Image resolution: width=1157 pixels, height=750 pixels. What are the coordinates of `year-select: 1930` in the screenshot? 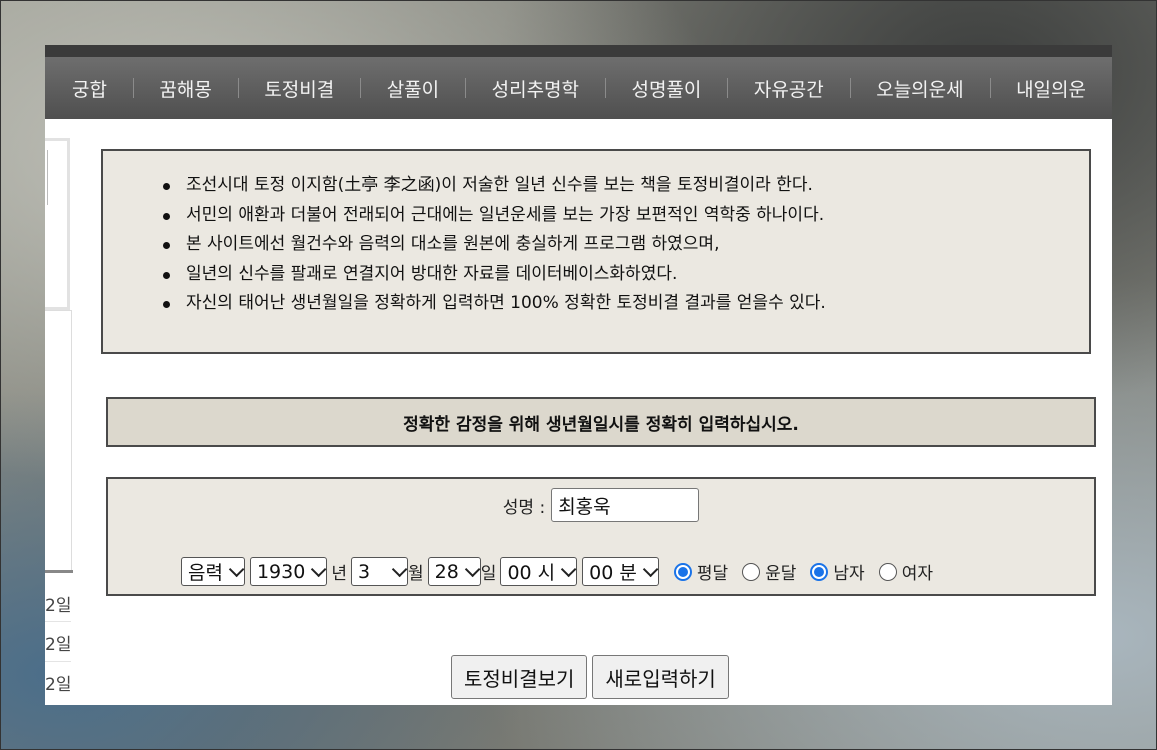 It's located at (288, 571).